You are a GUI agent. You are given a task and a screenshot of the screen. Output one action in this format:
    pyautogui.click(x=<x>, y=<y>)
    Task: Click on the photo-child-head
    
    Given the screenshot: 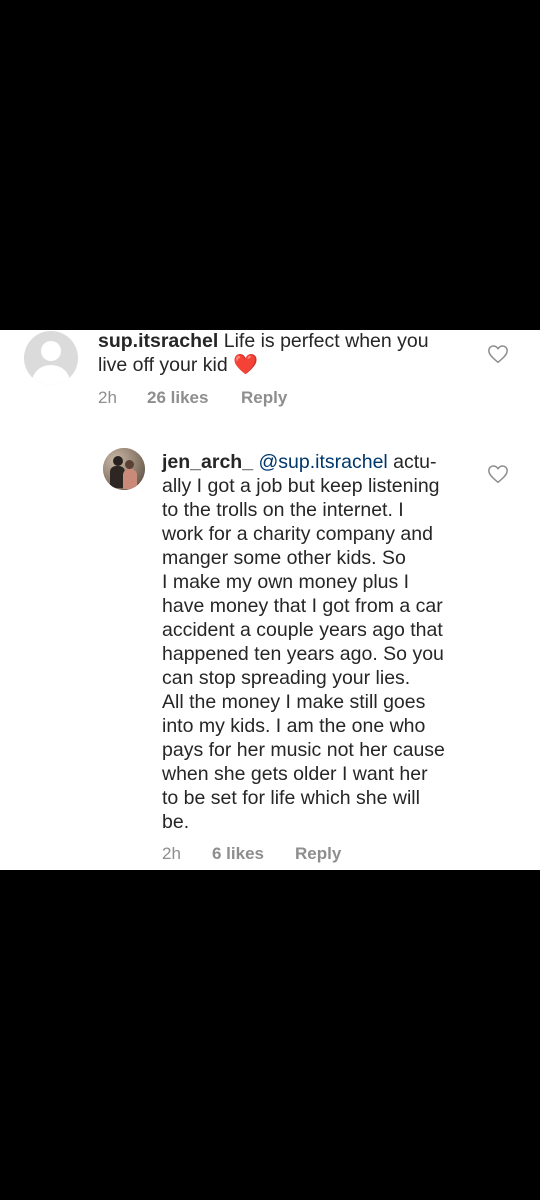 What is the action you would take?
    pyautogui.click(x=129, y=464)
    